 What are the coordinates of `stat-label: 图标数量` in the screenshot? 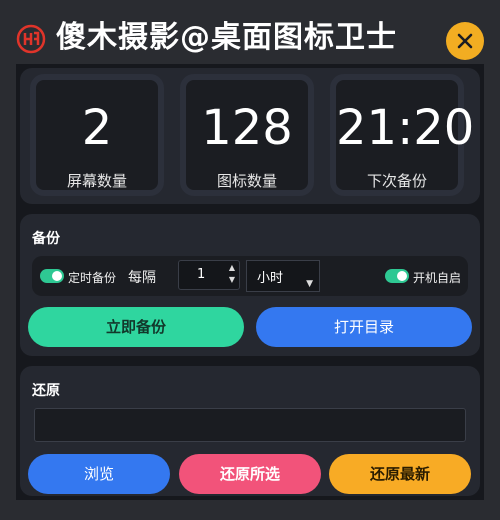 It's located at (246, 181).